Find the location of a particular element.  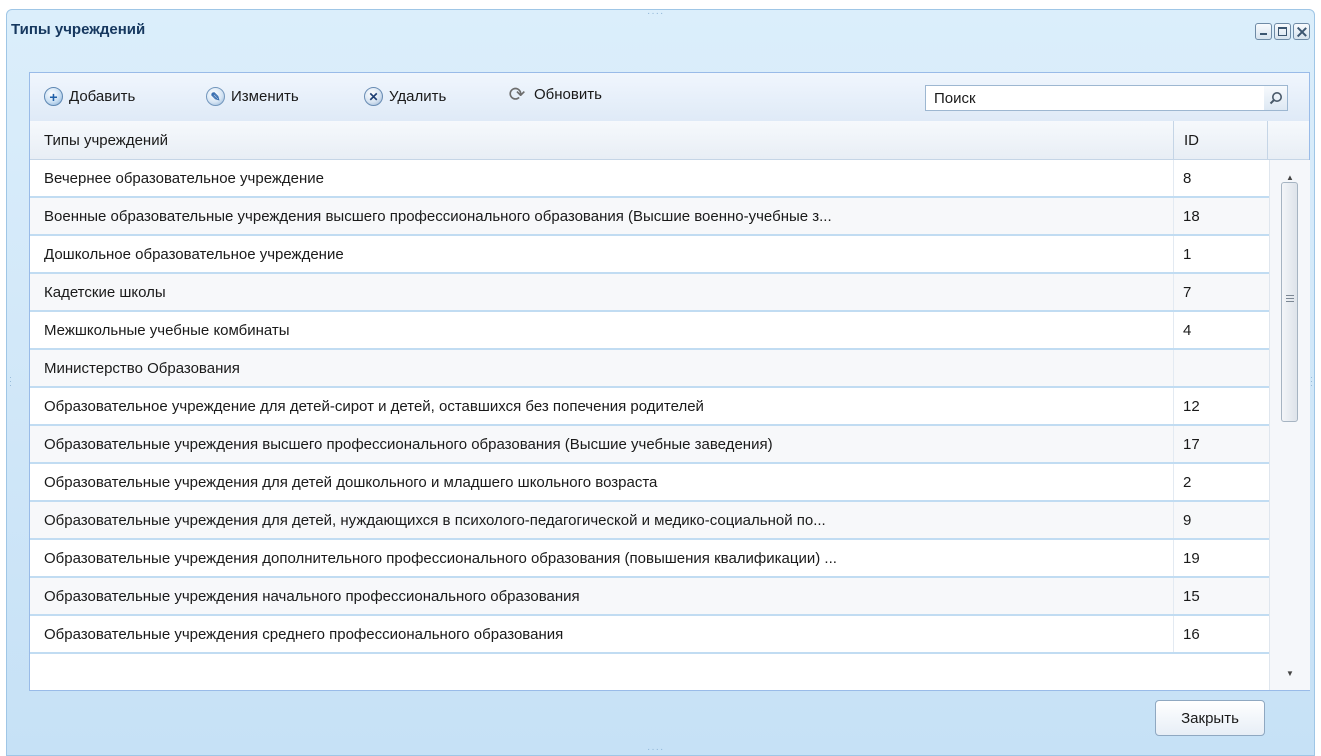

add-button: + Добавить is located at coordinates (89, 96).